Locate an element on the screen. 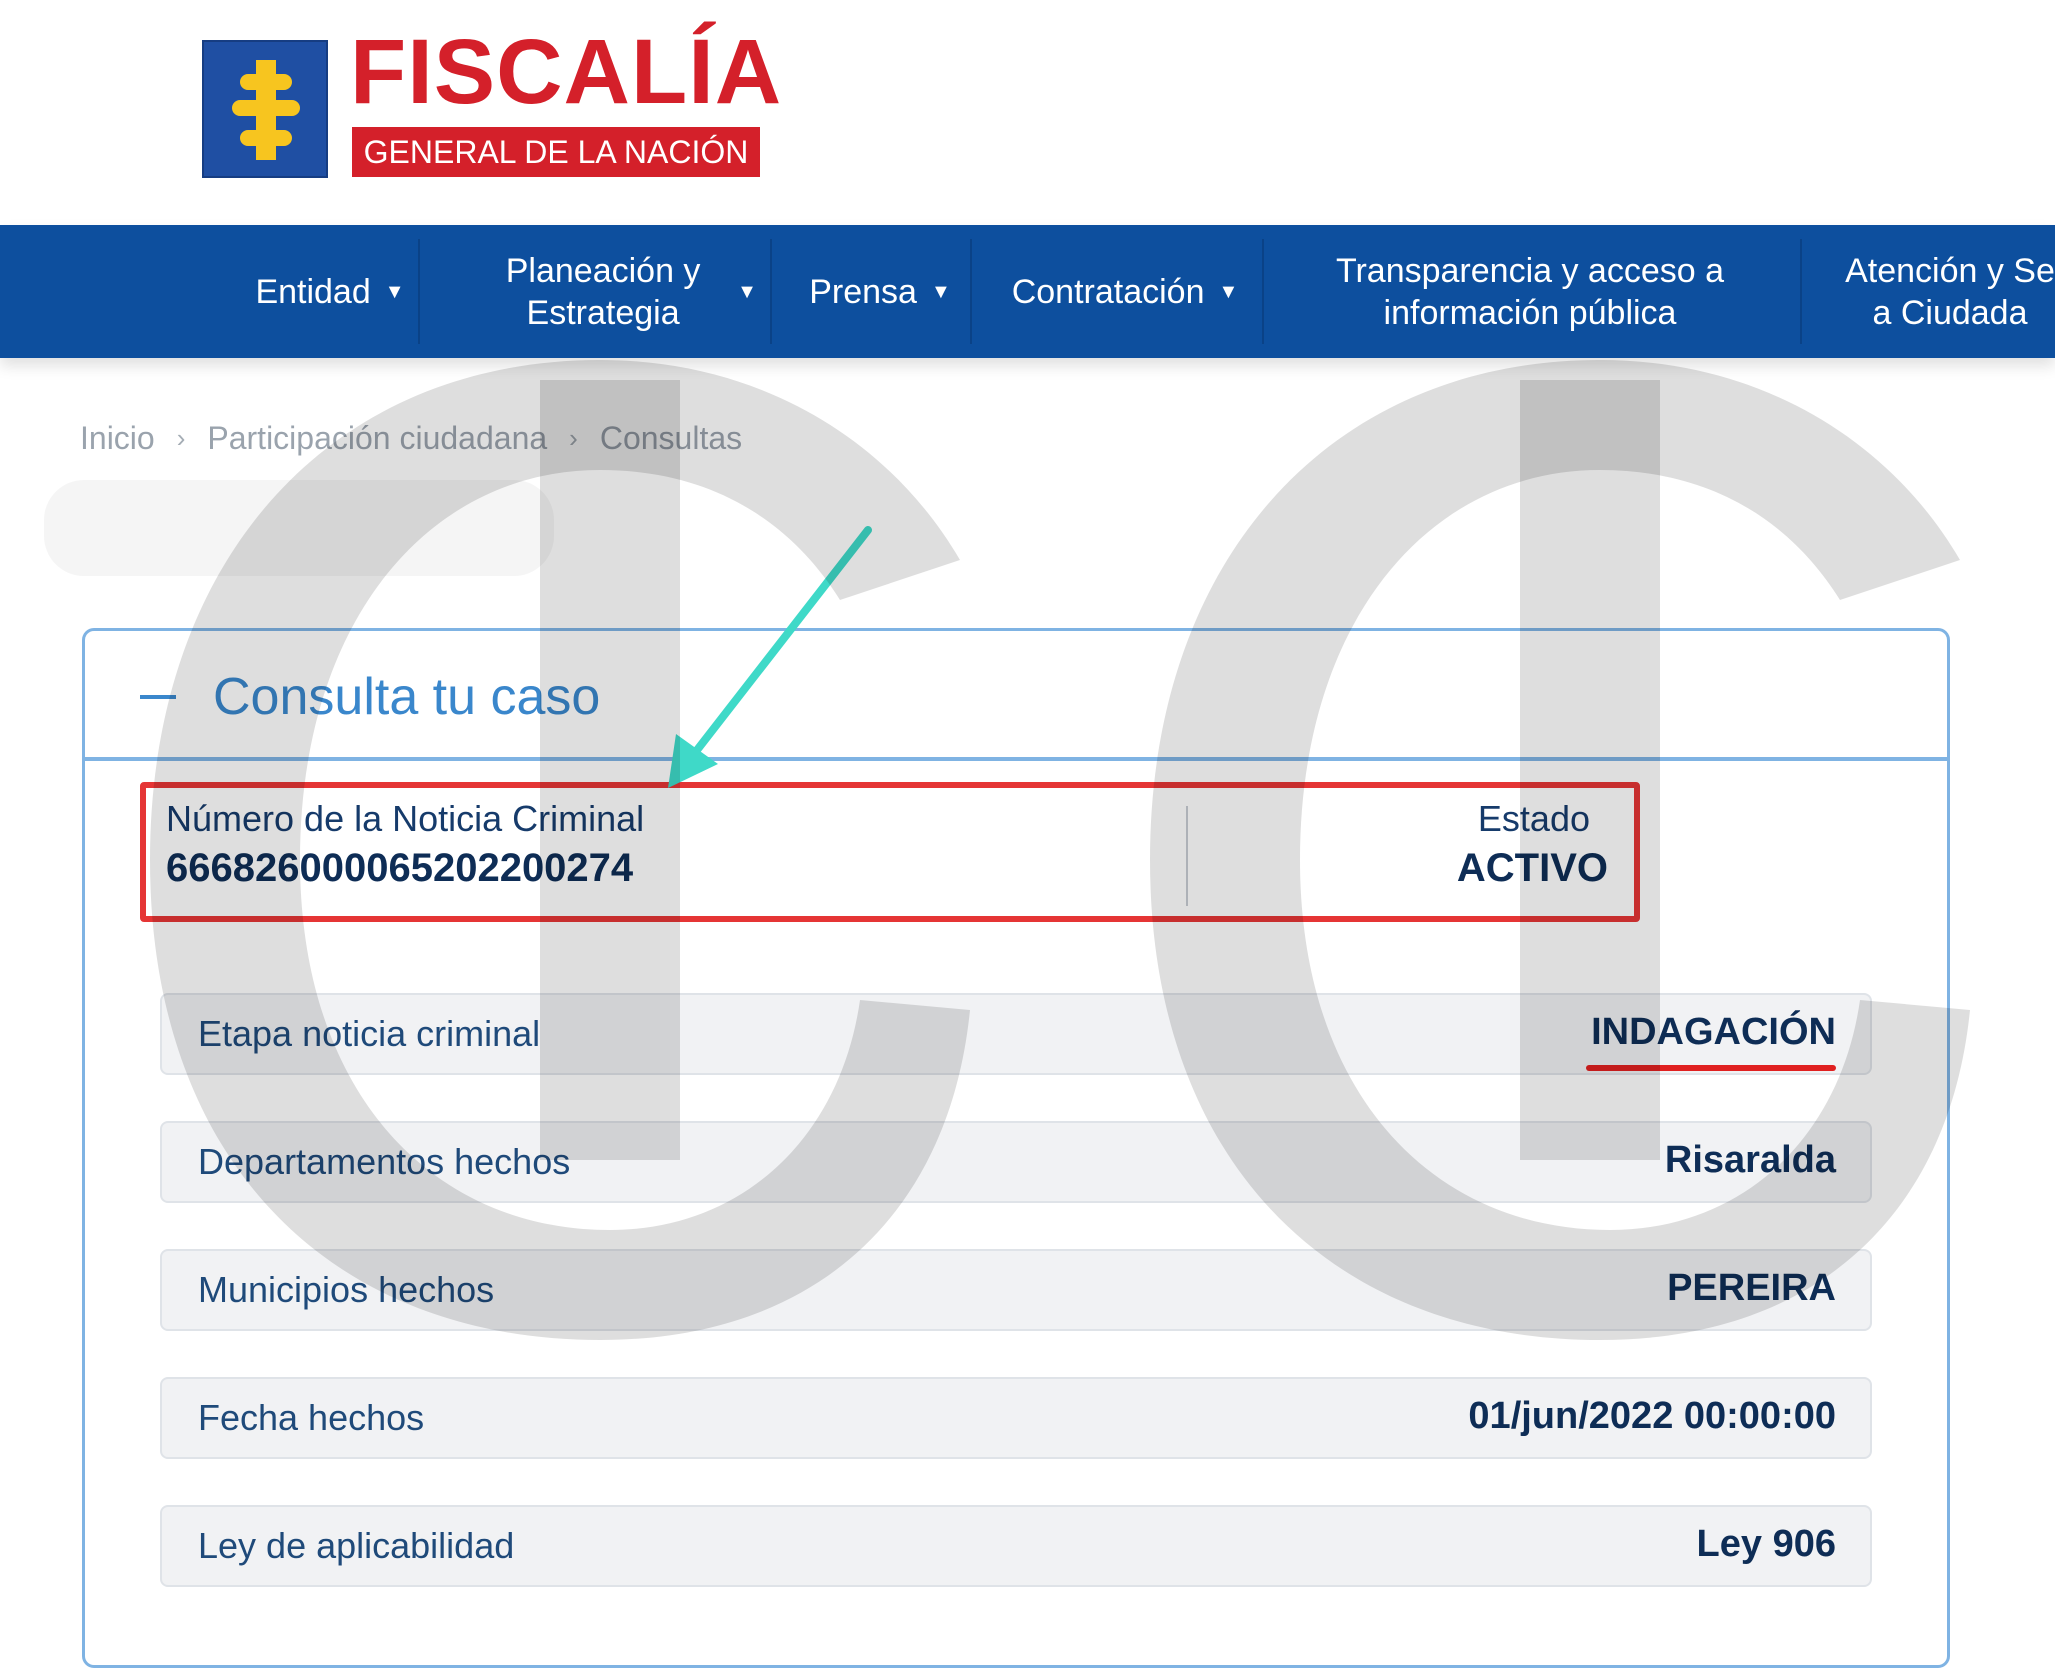 The image size is (2055, 1668). site-header: FISCALÍA GENERAL DE LA NACIÓN is located at coordinates (1027, 112).